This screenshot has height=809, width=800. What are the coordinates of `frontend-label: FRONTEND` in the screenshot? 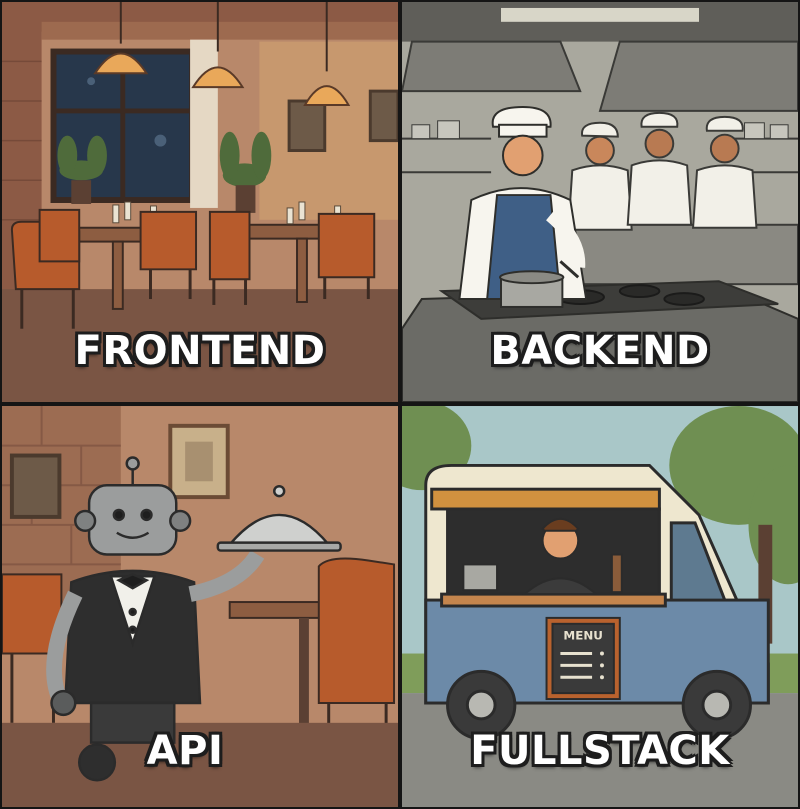 It's located at (200, 351).